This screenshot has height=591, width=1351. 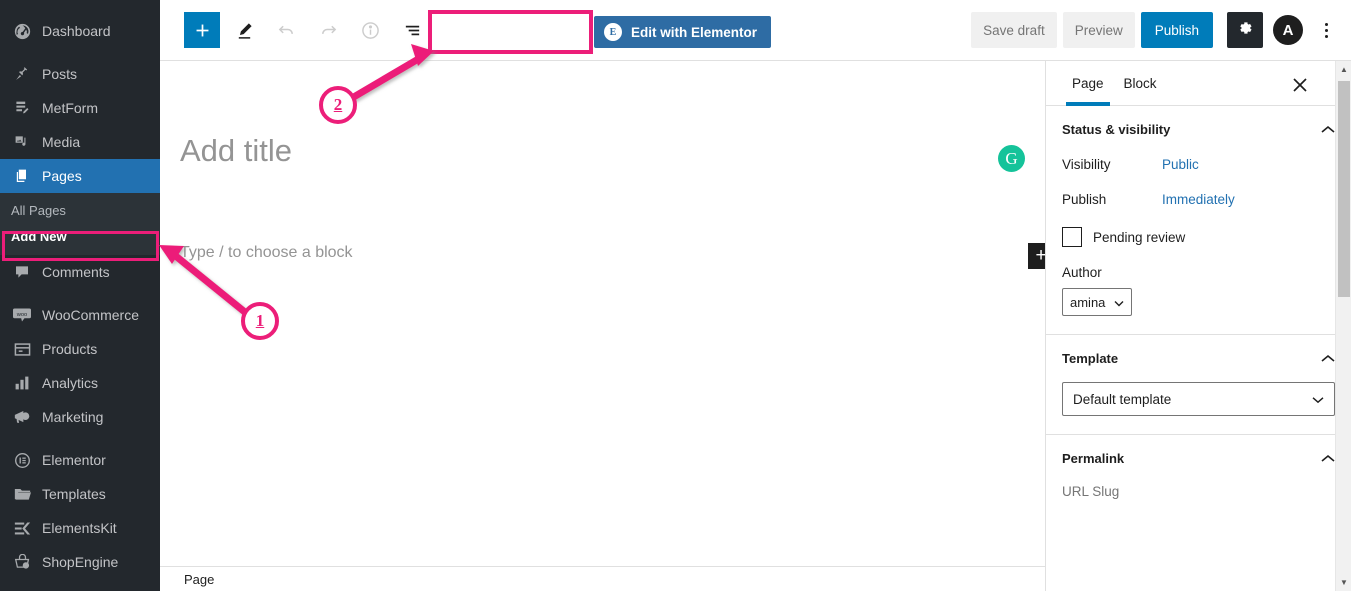 What do you see at coordinates (1198, 399) in the screenshot?
I see `template-select: Default template` at bounding box center [1198, 399].